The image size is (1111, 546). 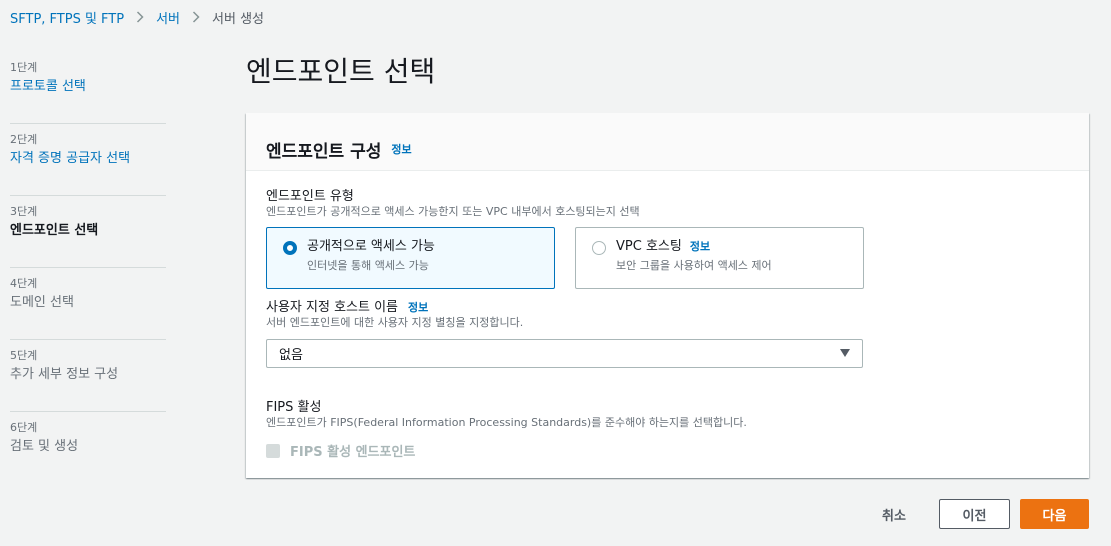 What do you see at coordinates (24, 211) in the screenshot?
I see `step-number: 3단계` at bounding box center [24, 211].